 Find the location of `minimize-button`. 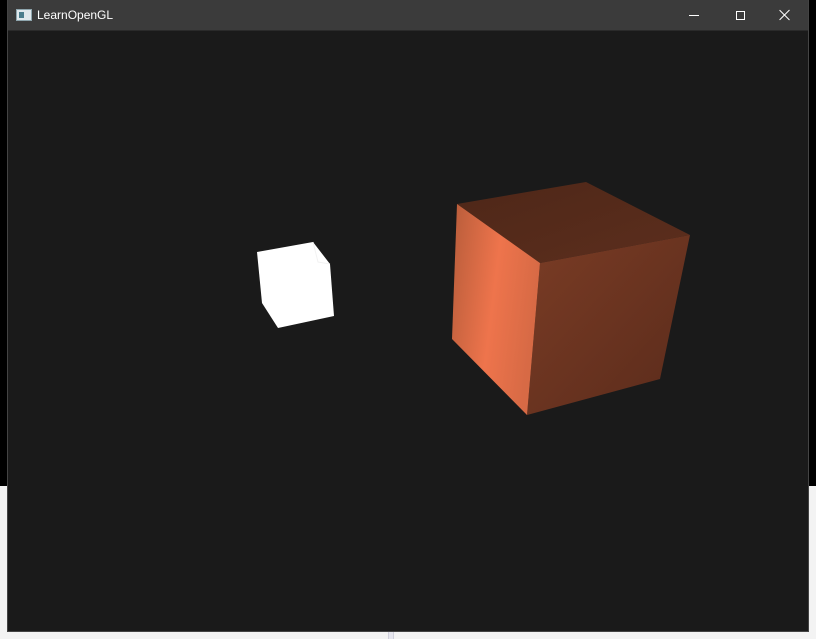

minimize-button is located at coordinates (694, 15).